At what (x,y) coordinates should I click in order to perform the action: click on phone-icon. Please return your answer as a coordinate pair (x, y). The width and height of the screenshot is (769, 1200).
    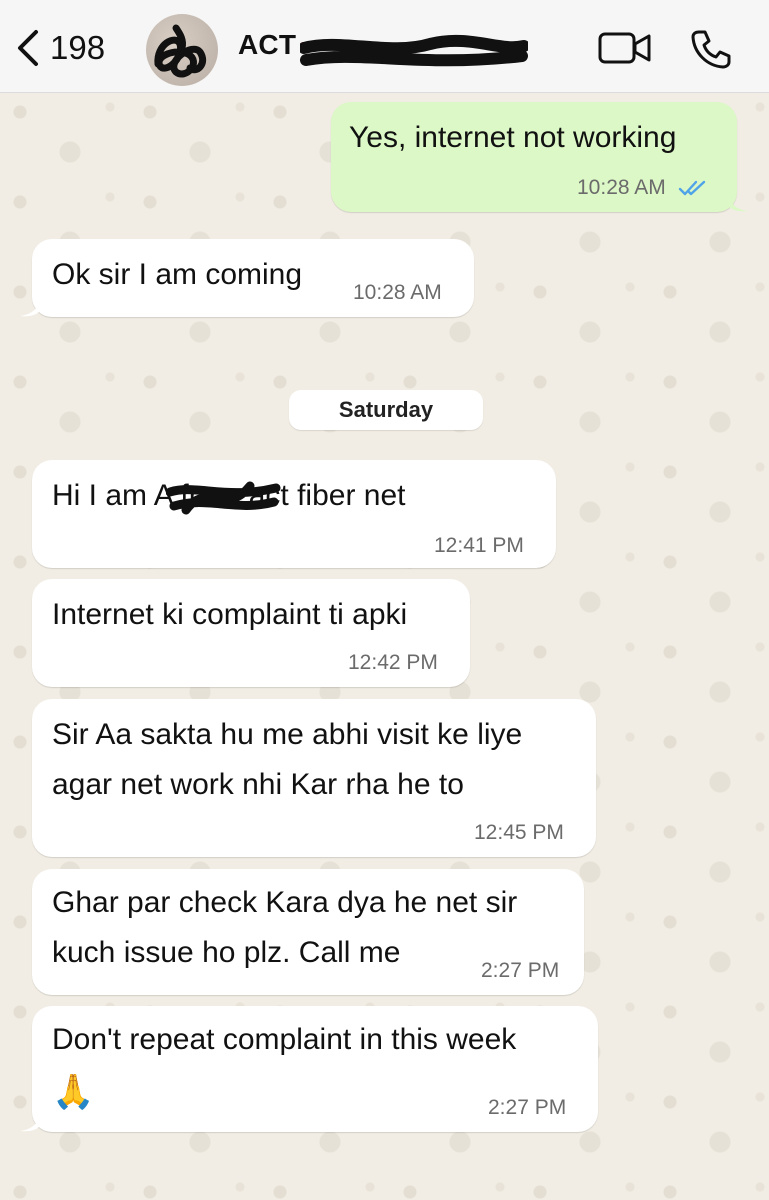
    Looking at the image, I should click on (711, 49).